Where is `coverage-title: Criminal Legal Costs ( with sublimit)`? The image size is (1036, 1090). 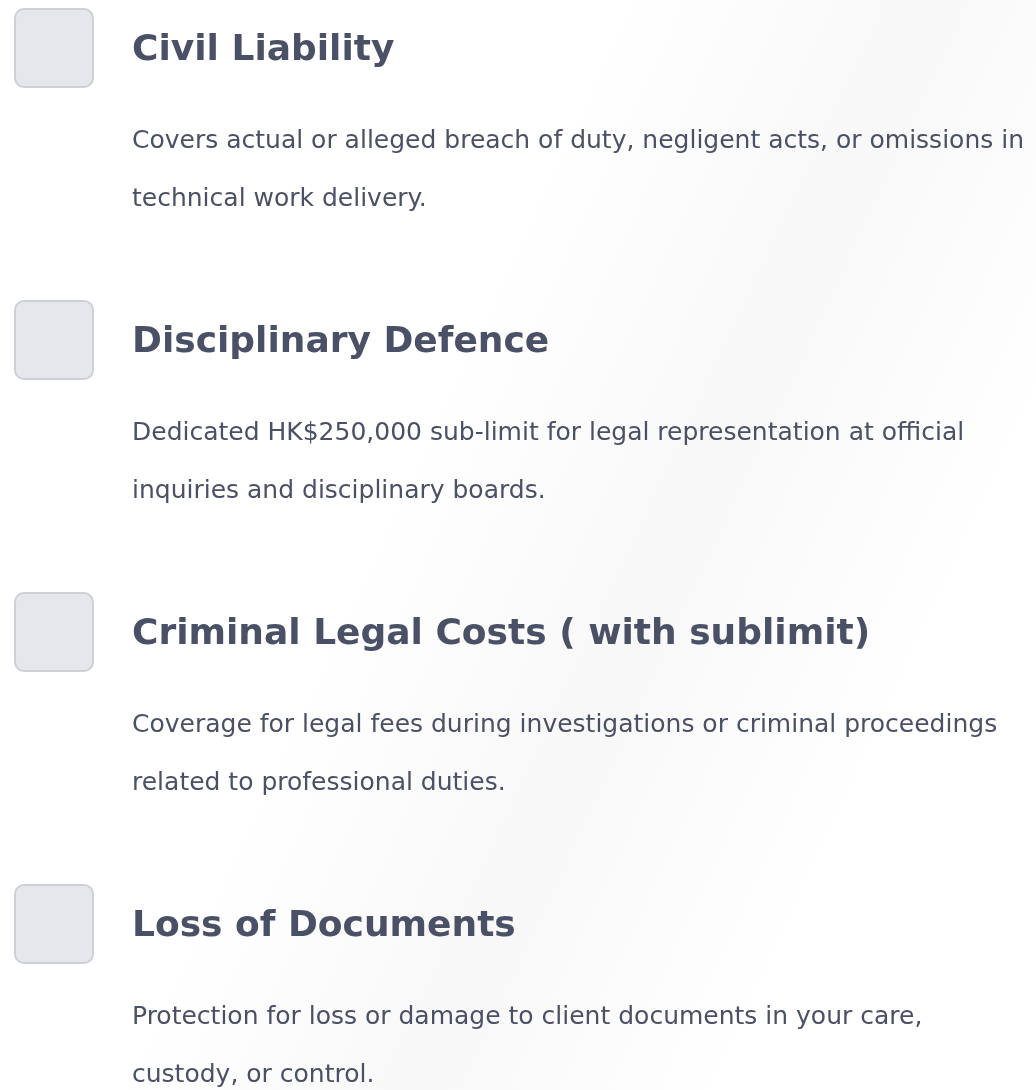 coverage-title: Criminal Legal Costs ( with sublimit) is located at coordinates (502, 632).